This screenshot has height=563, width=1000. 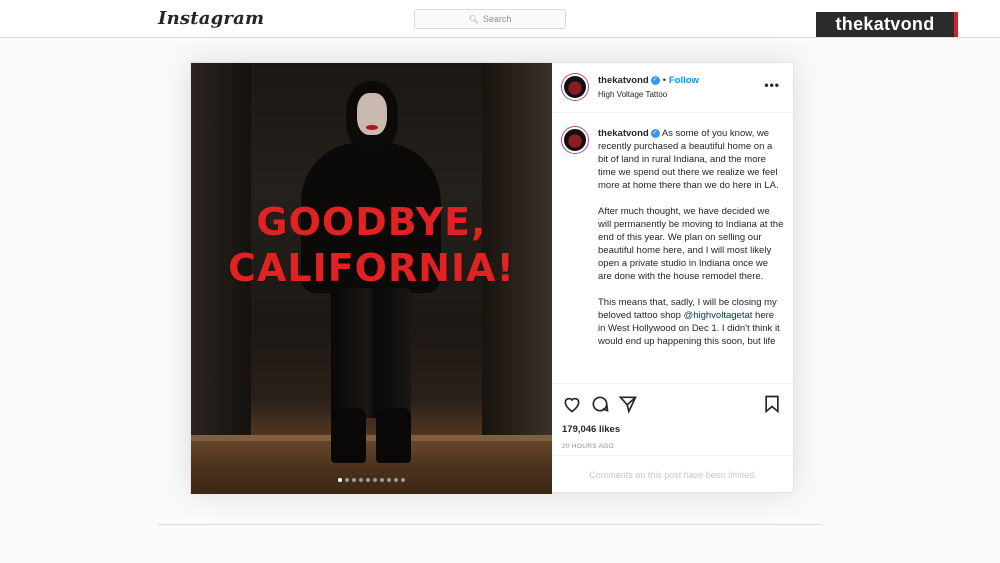 I want to click on caption-author: thekatvond, so click(x=623, y=133).